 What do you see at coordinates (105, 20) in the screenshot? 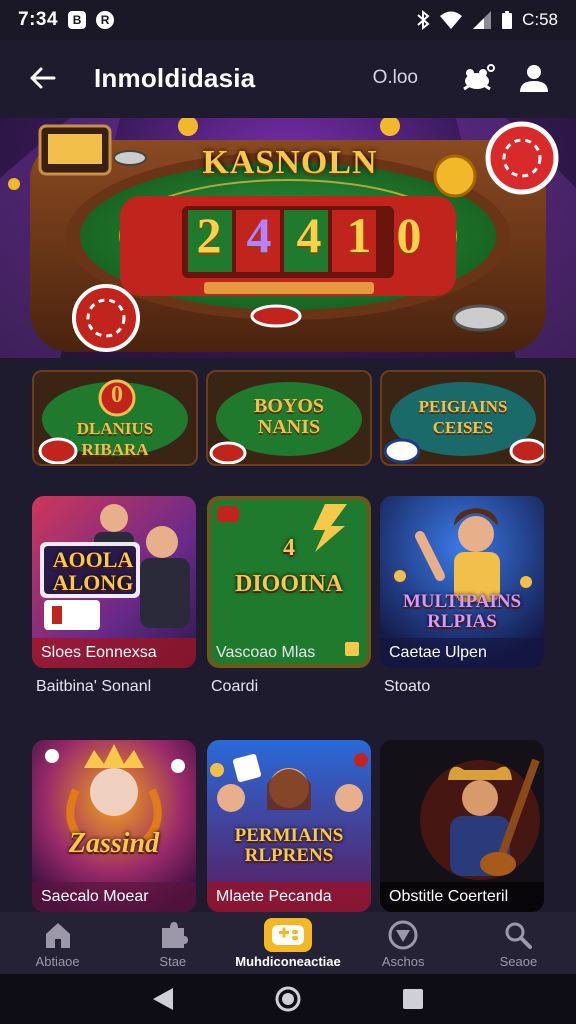
I see `notification-icon-2: R` at bounding box center [105, 20].